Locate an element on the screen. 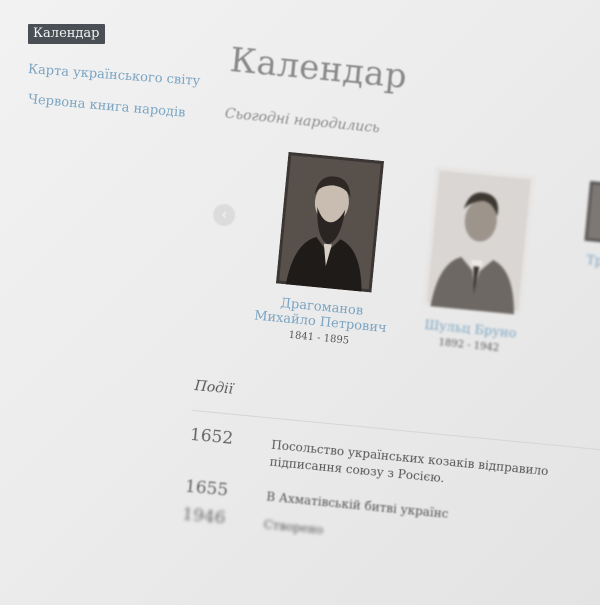 The height and width of the screenshot is (605, 600). sidebar-item-map: Карта українського світу is located at coordinates (117, 76).